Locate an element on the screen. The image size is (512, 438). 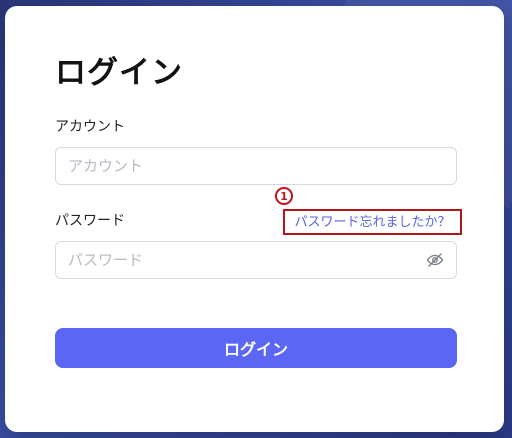
password-label: パスワード is located at coordinates (90, 221).